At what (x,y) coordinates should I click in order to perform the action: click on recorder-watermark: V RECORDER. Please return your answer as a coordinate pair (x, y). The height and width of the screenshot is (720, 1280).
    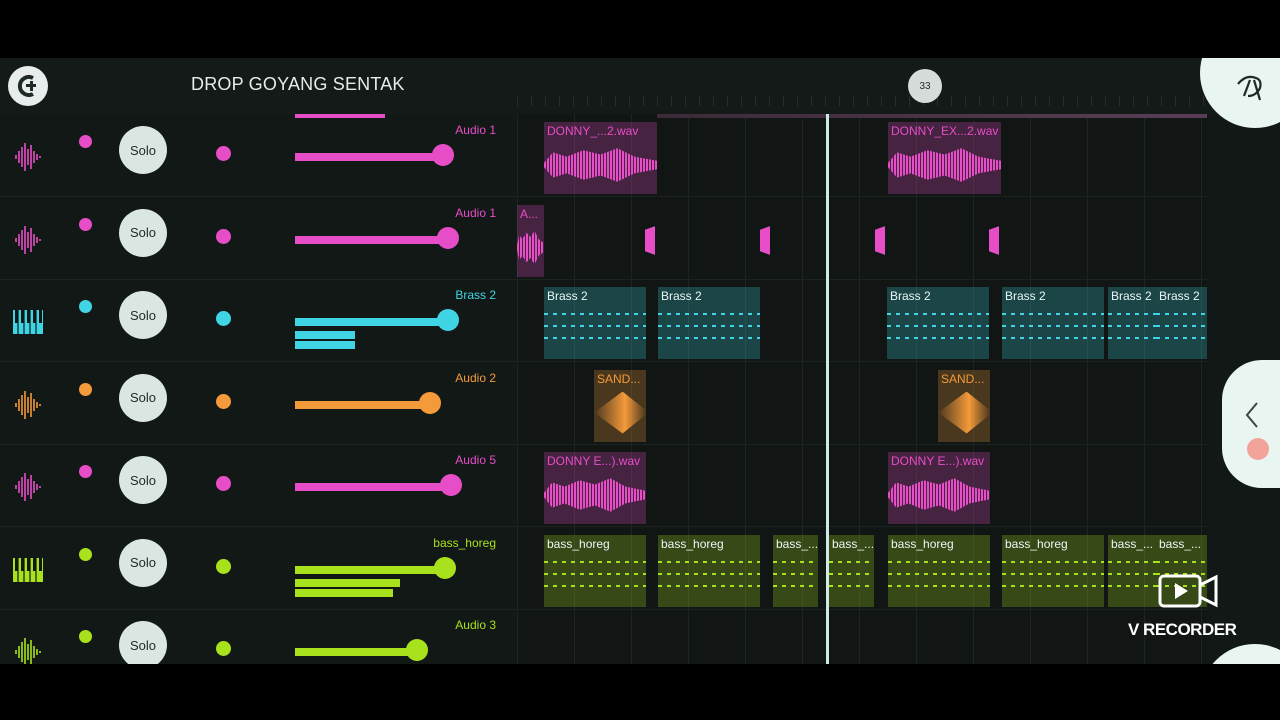
    Looking at the image, I should click on (1182, 629).